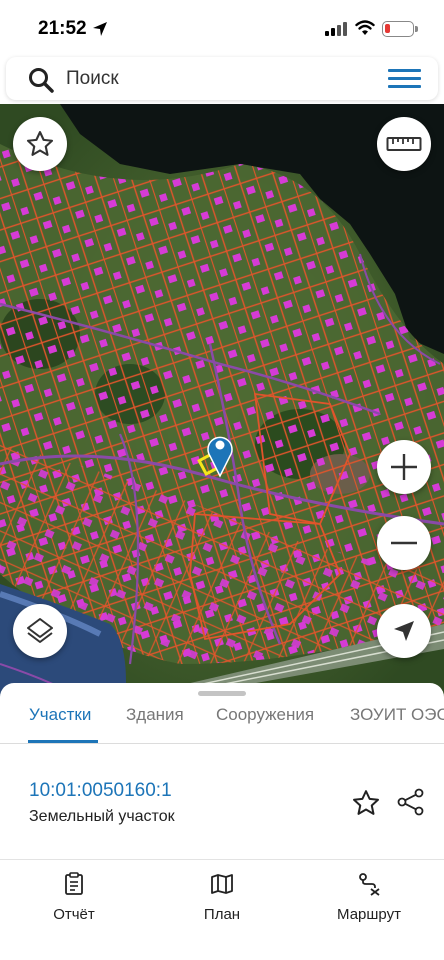 Image resolution: width=444 pixels, height=960 pixels. I want to click on star-icon, so click(40, 143).